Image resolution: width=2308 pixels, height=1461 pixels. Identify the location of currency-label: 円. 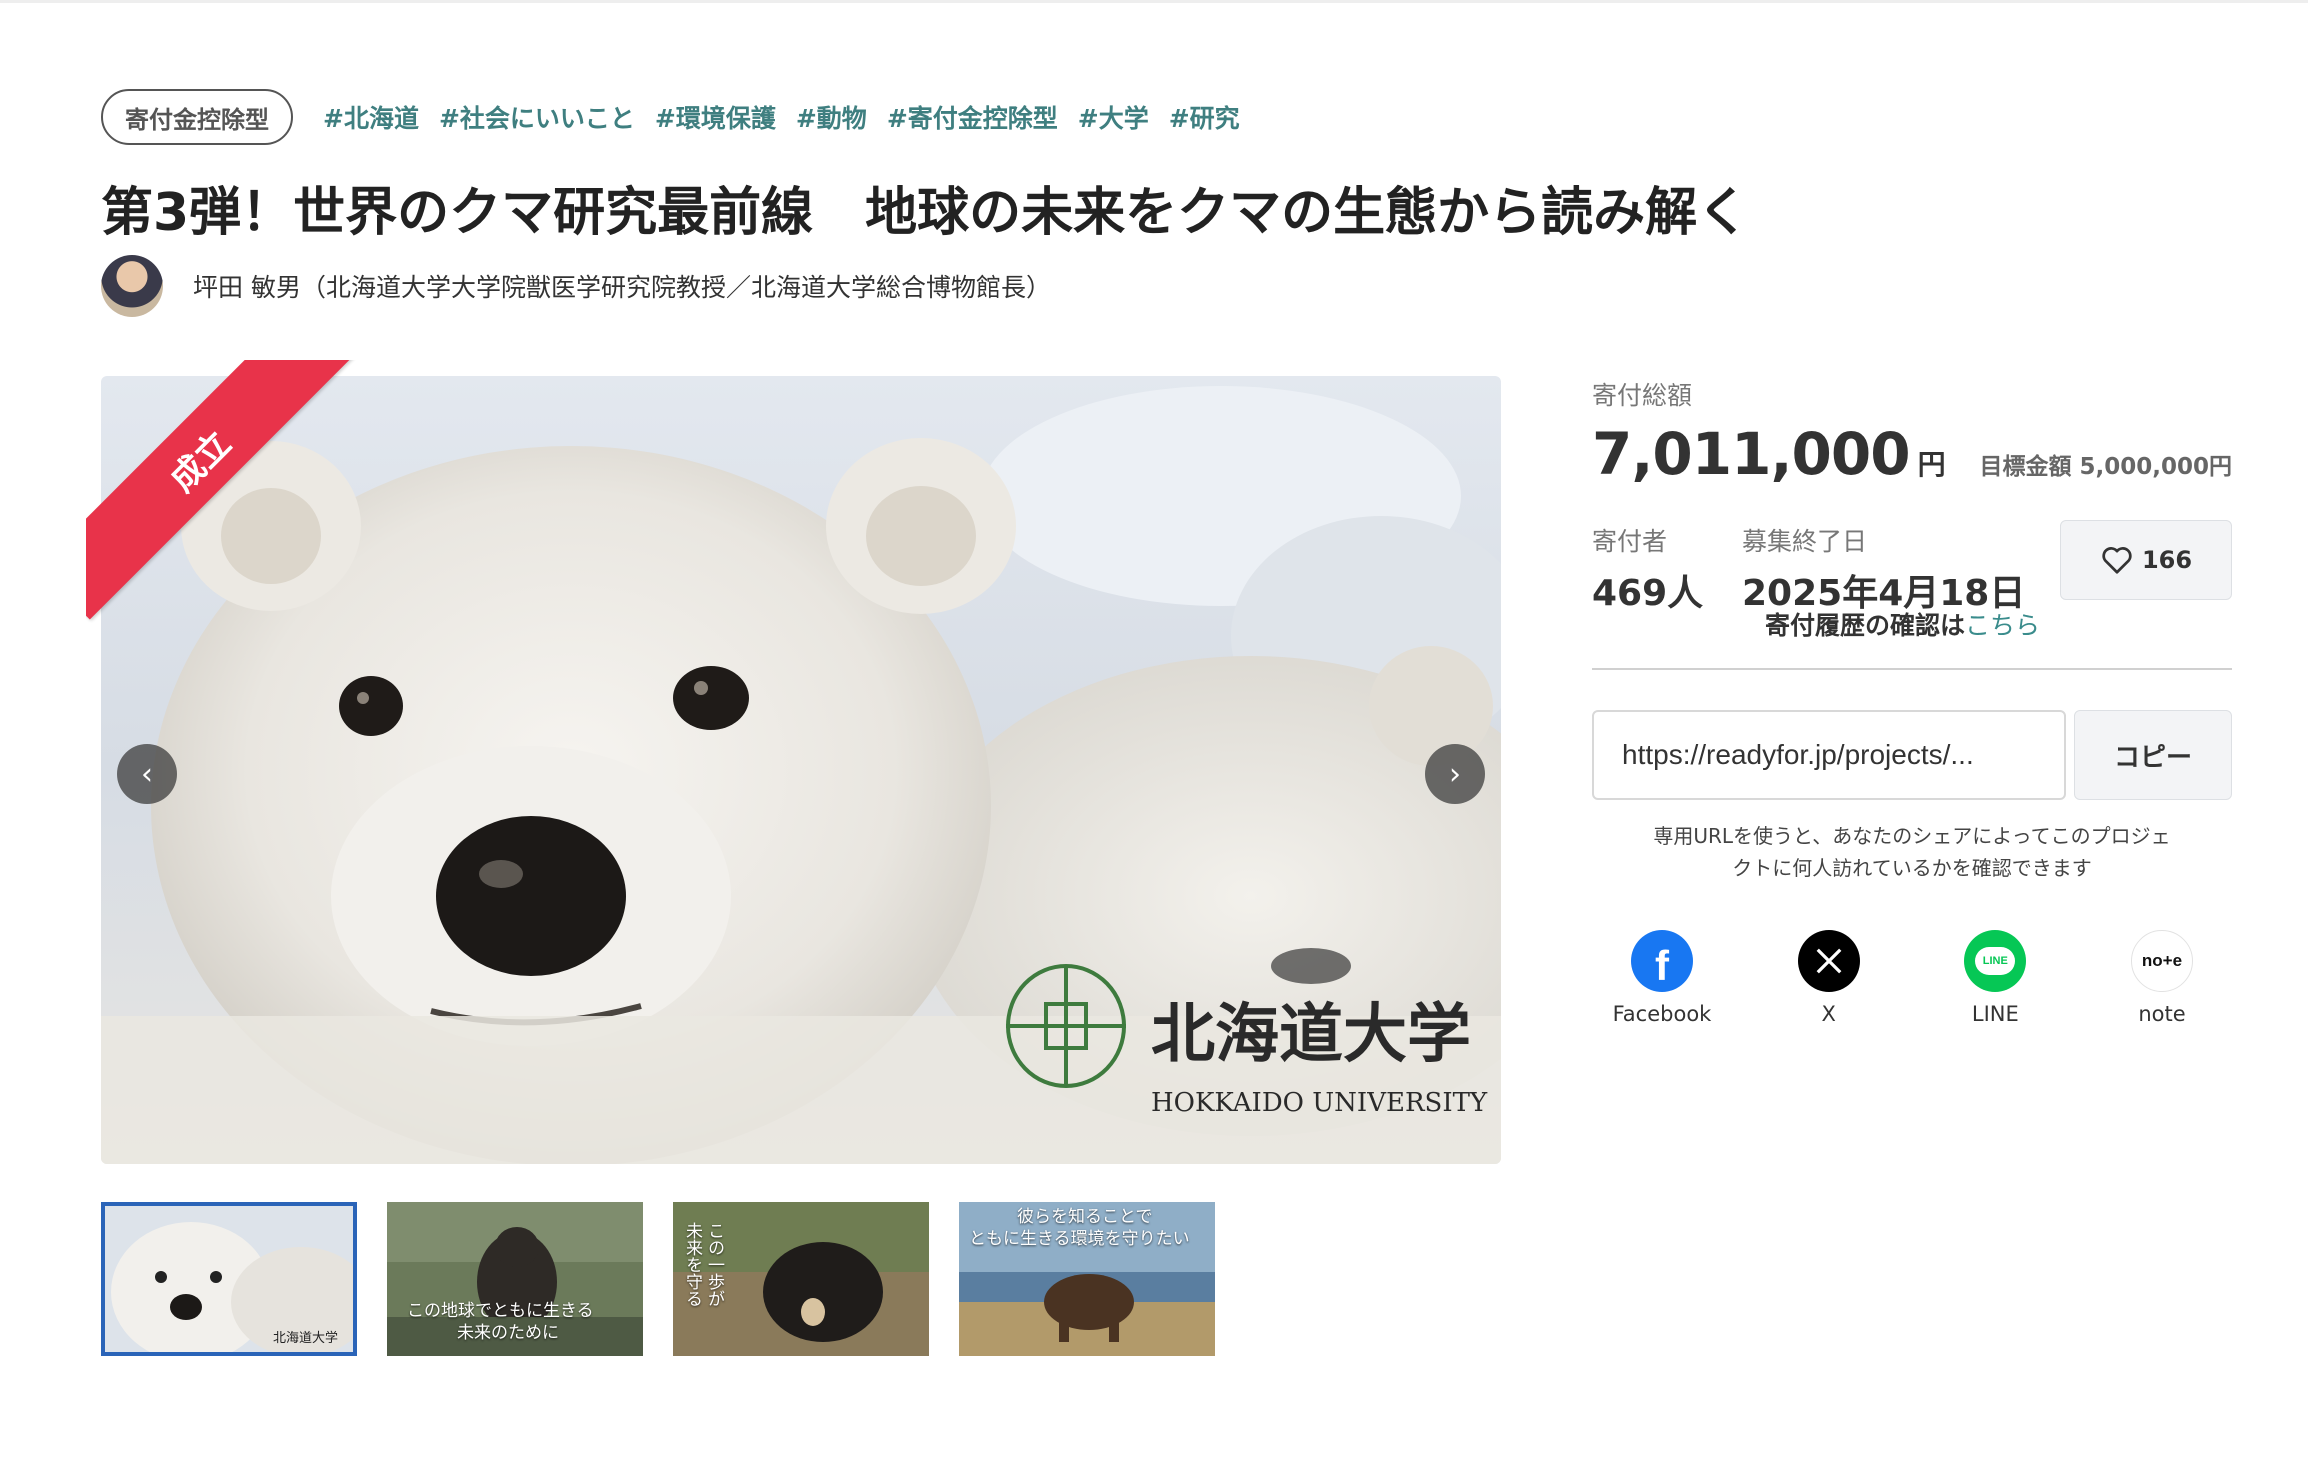
(1931, 464).